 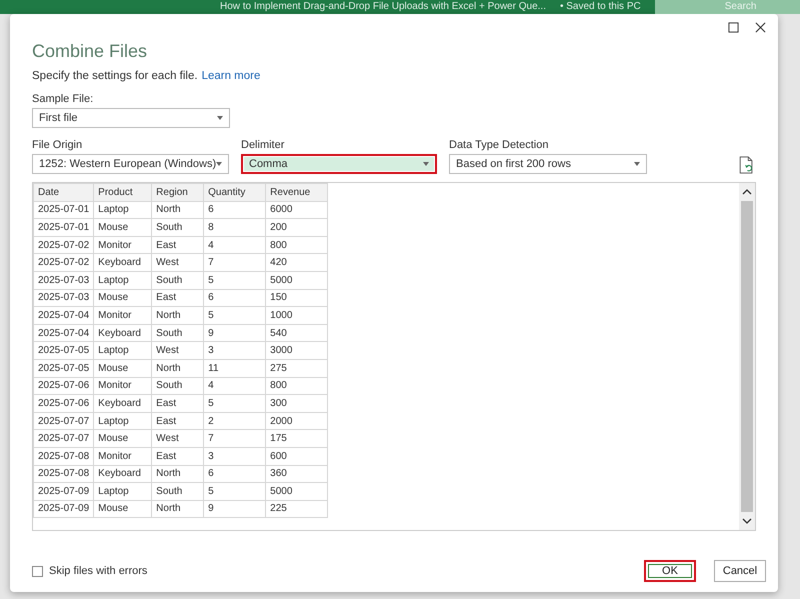 I want to click on ok-button: OK, so click(x=670, y=571).